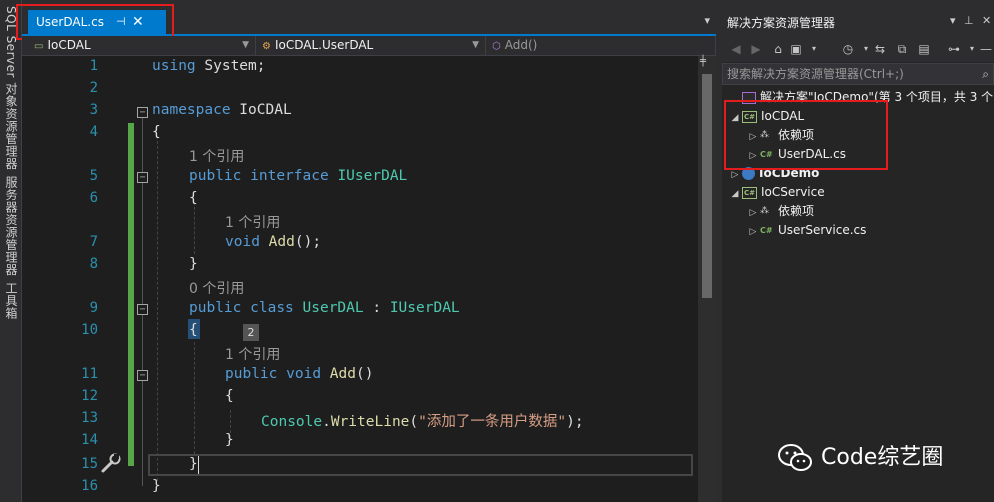 The width and height of the screenshot is (994, 502). What do you see at coordinates (422, 422) in the screenshot?
I see `code-line-13: Console.WriteLine("添加了一条用户数据");` at bounding box center [422, 422].